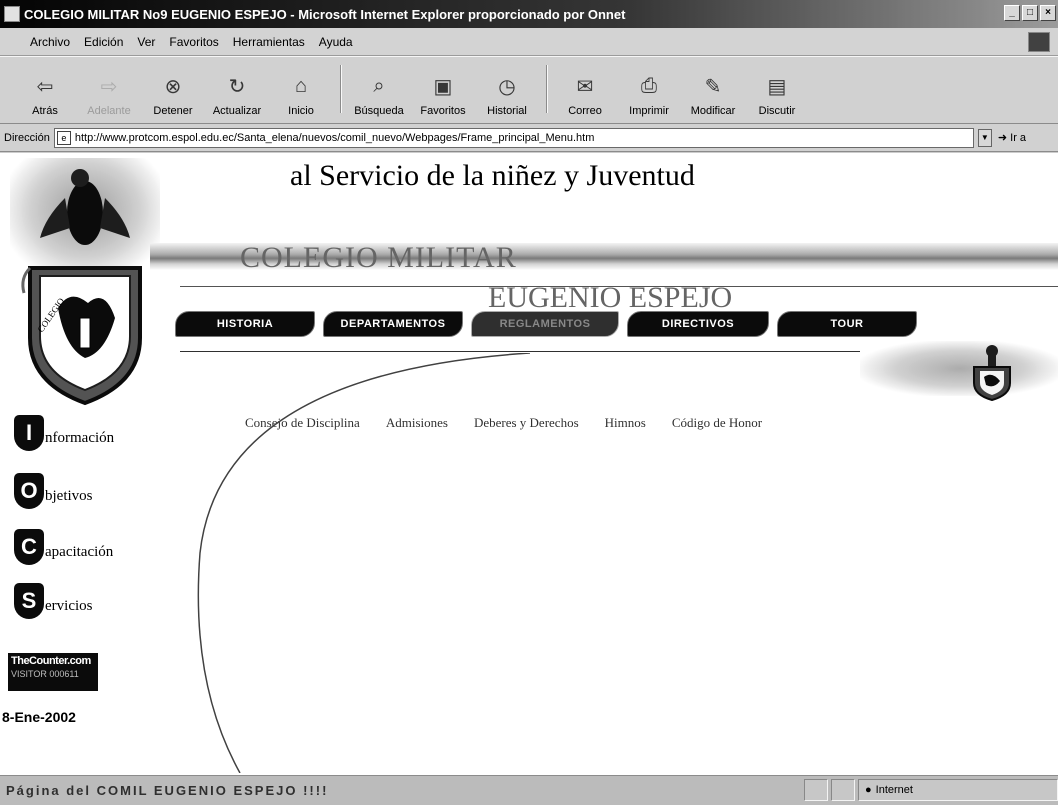 The width and height of the screenshot is (1058, 805). What do you see at coordinates (80, 438) in the screenshot?
I see `sidebar-item-label: nformación` at bounding box center [80, 438].